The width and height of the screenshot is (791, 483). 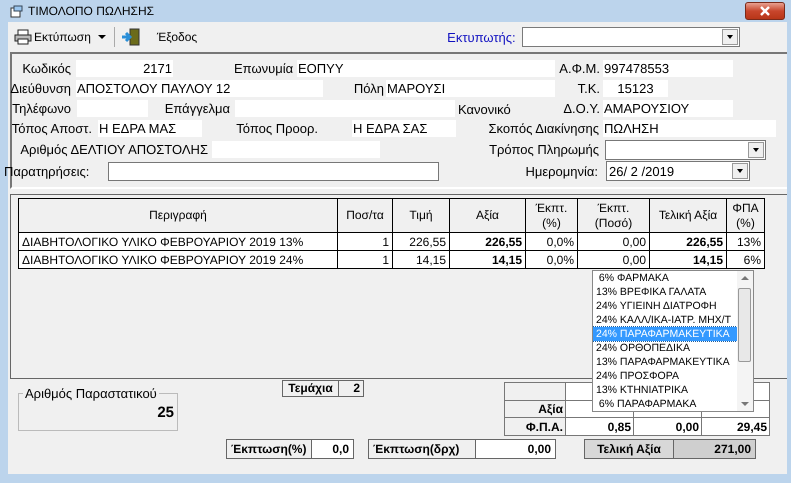 I want to click on field-label: Τόπος Αποστ., so click(x=51, y=128).